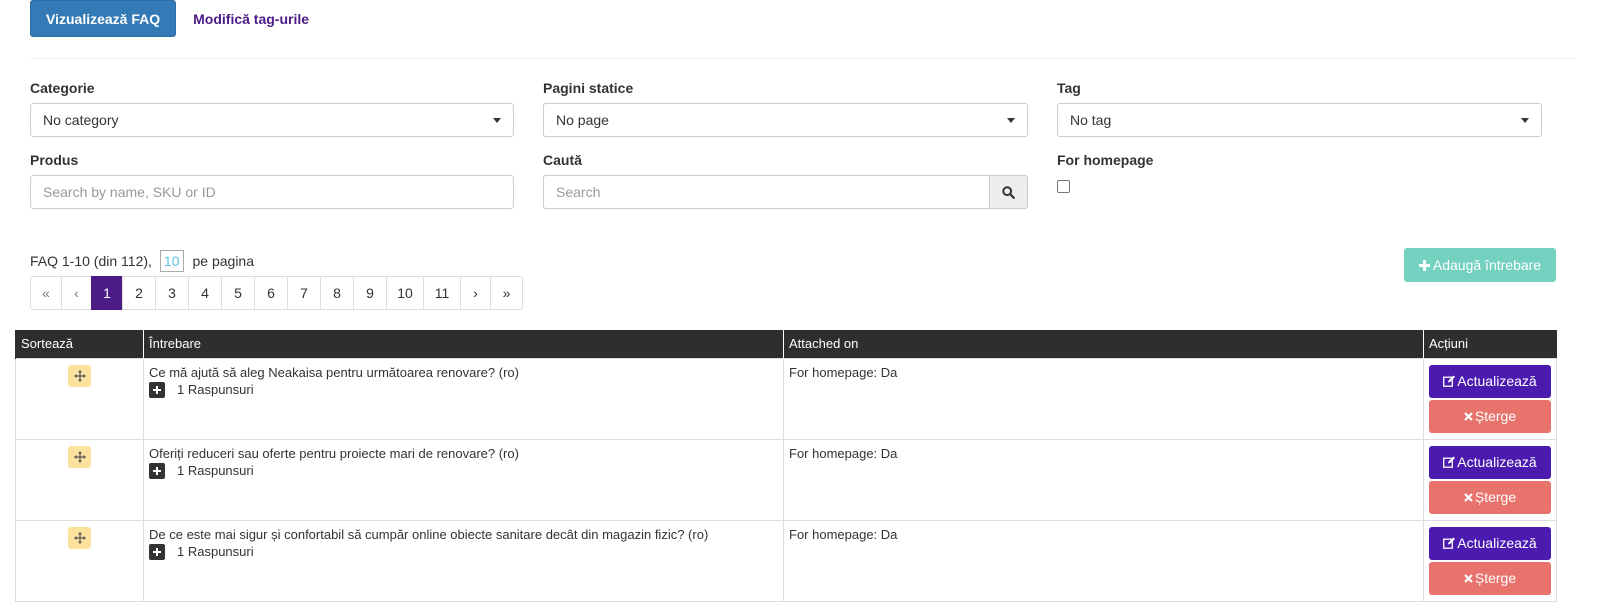 The height and width of the screenshot is (612, 1602). What do you see at coordinates (1490, 344) in the screenshot?
I see `header-actions: Acțiuni` at bounding box center [1490, 344].